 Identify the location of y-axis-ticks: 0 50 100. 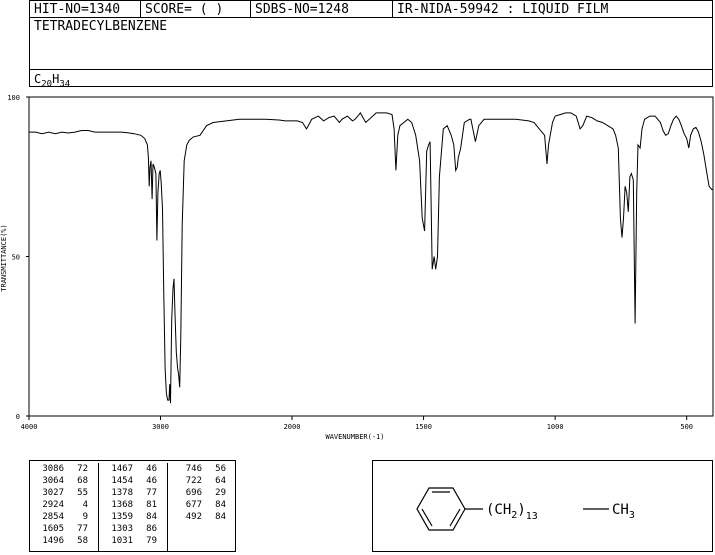
(18, 257).